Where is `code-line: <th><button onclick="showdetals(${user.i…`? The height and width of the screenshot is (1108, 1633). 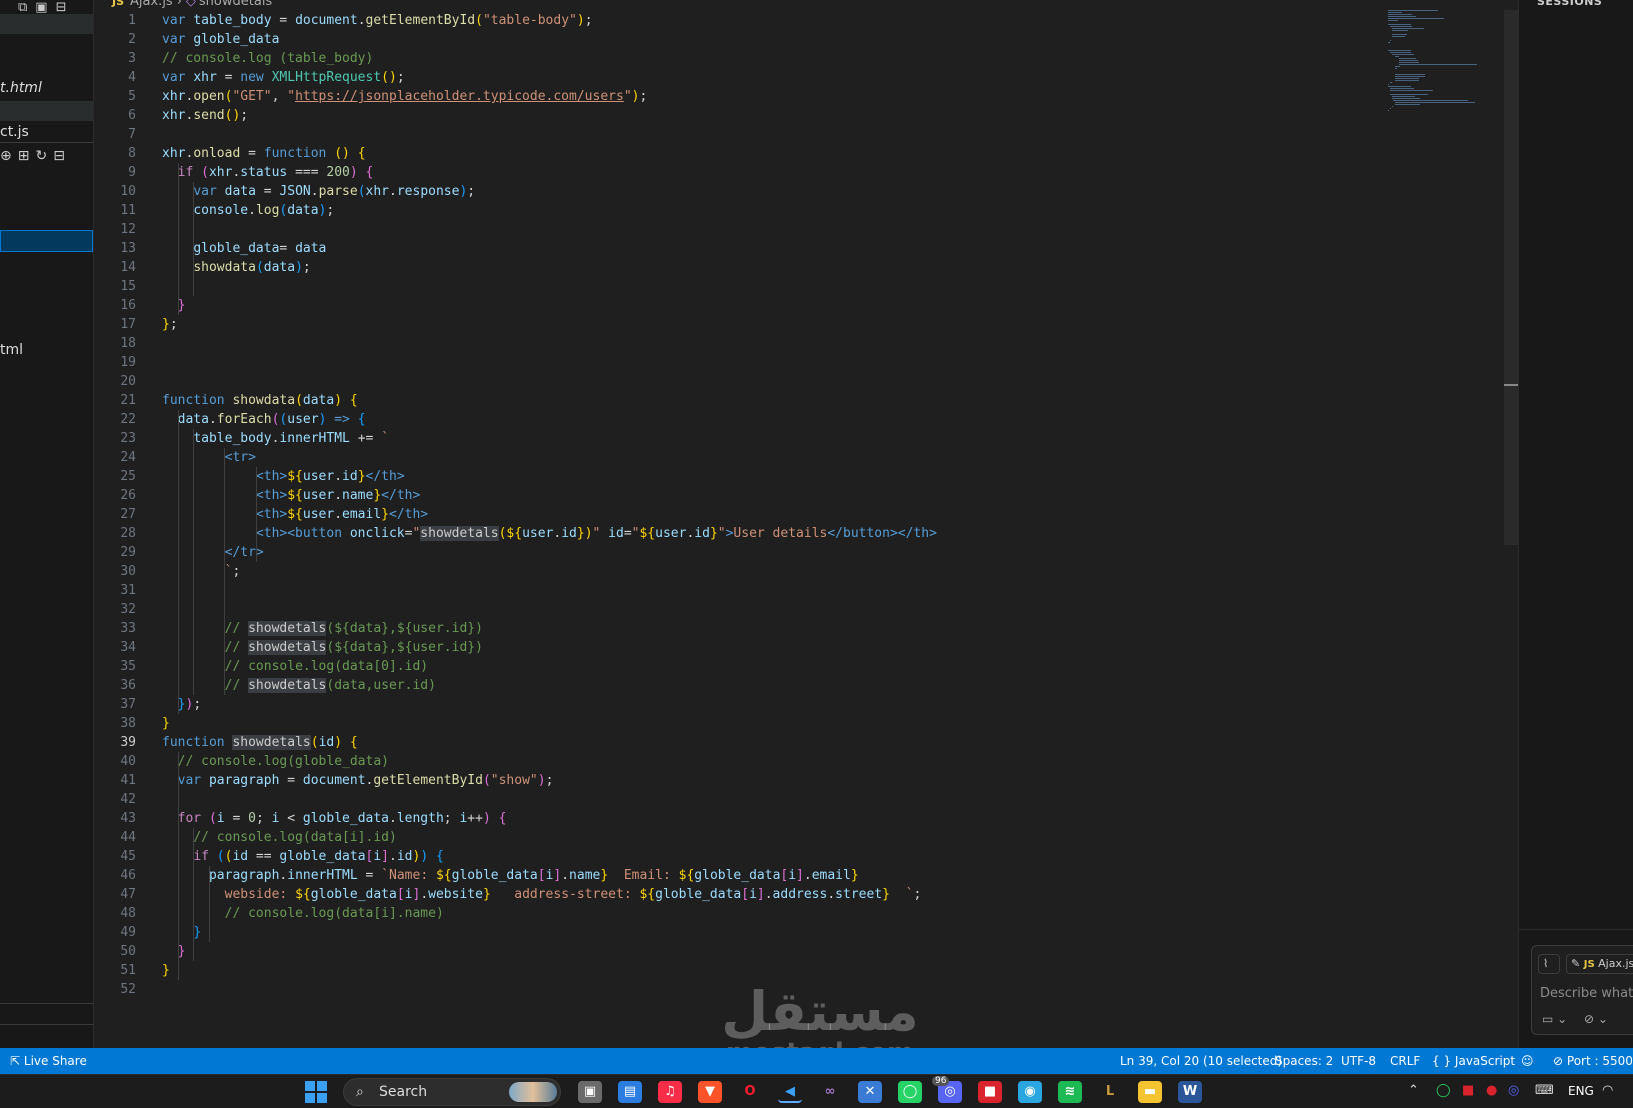 code-line: <th><button onclick="showdetals(${user.i… is located at coordinates (549, 533).